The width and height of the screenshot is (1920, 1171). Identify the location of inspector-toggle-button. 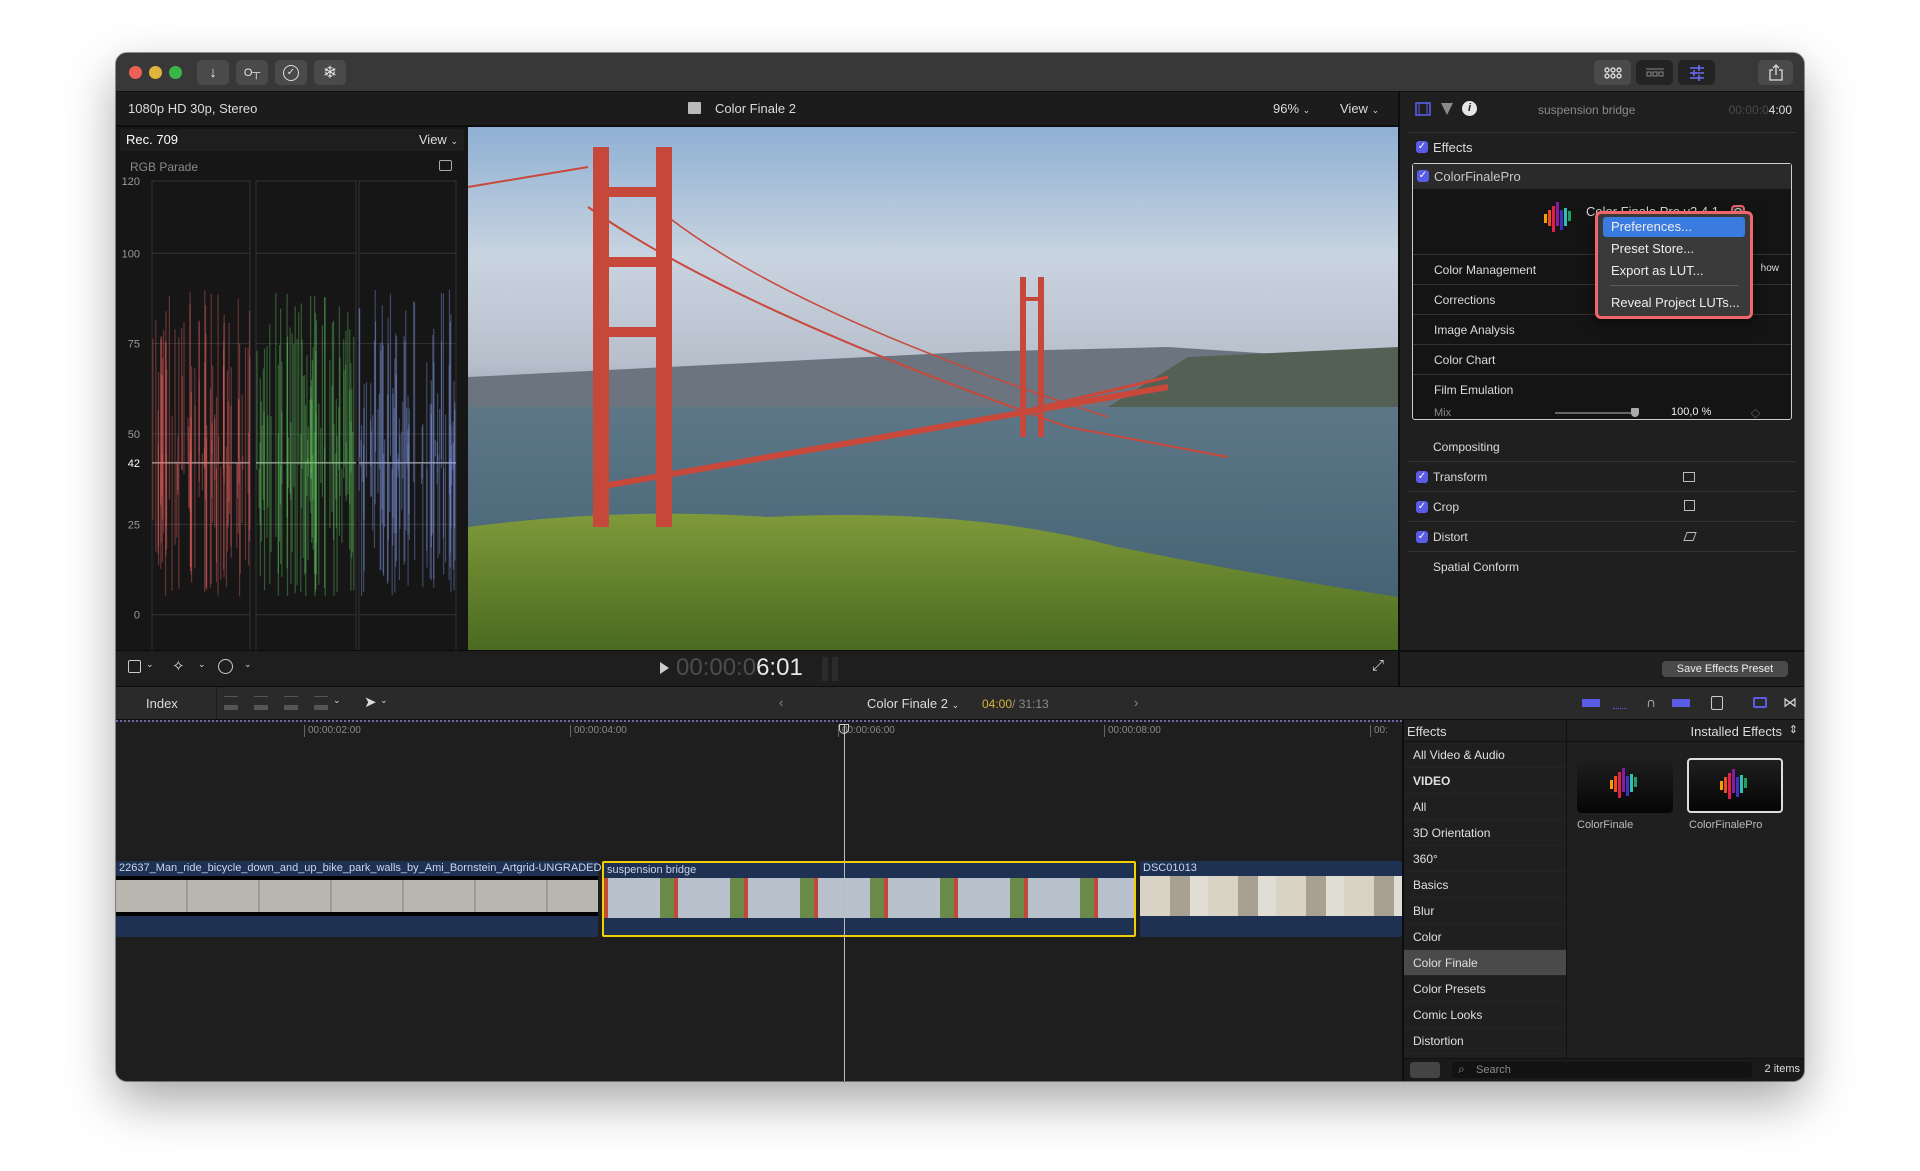
(1696, 72).